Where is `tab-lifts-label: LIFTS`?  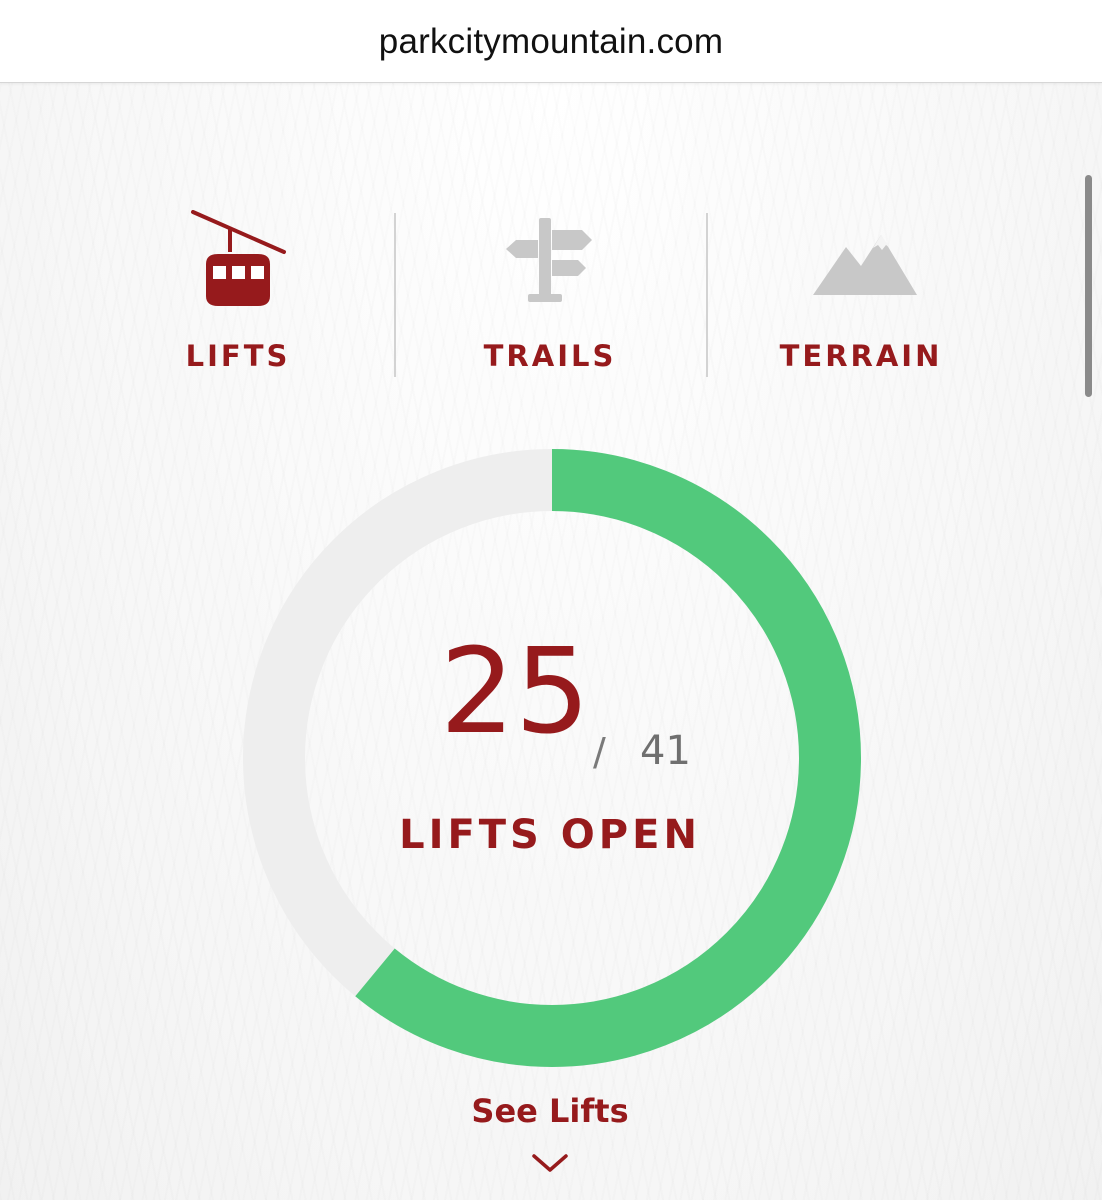
tab-lifts-label: LIFTS is located at coordinates (238, 356).